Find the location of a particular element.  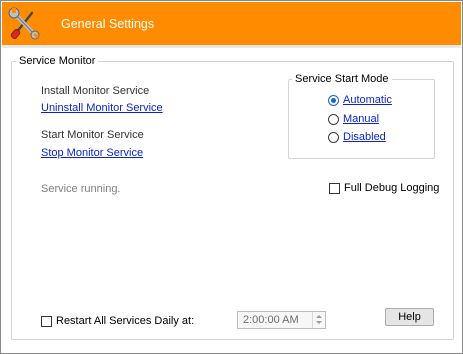

uninstall-monitor-service-link: Uninstall Monitor Service is located at coordinates (102, 108).